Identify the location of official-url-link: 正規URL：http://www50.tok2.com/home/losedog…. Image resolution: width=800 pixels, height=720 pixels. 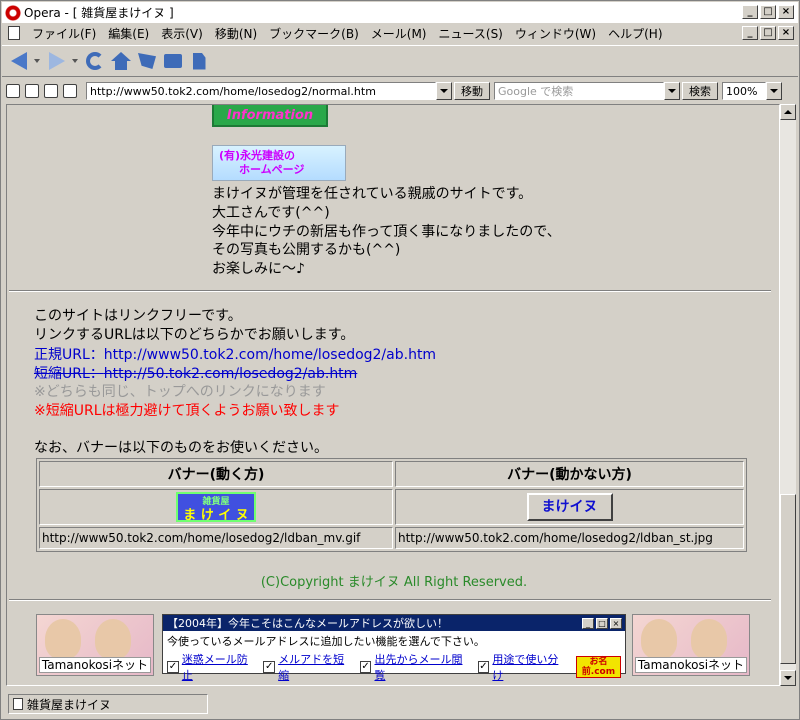
(235, 354).